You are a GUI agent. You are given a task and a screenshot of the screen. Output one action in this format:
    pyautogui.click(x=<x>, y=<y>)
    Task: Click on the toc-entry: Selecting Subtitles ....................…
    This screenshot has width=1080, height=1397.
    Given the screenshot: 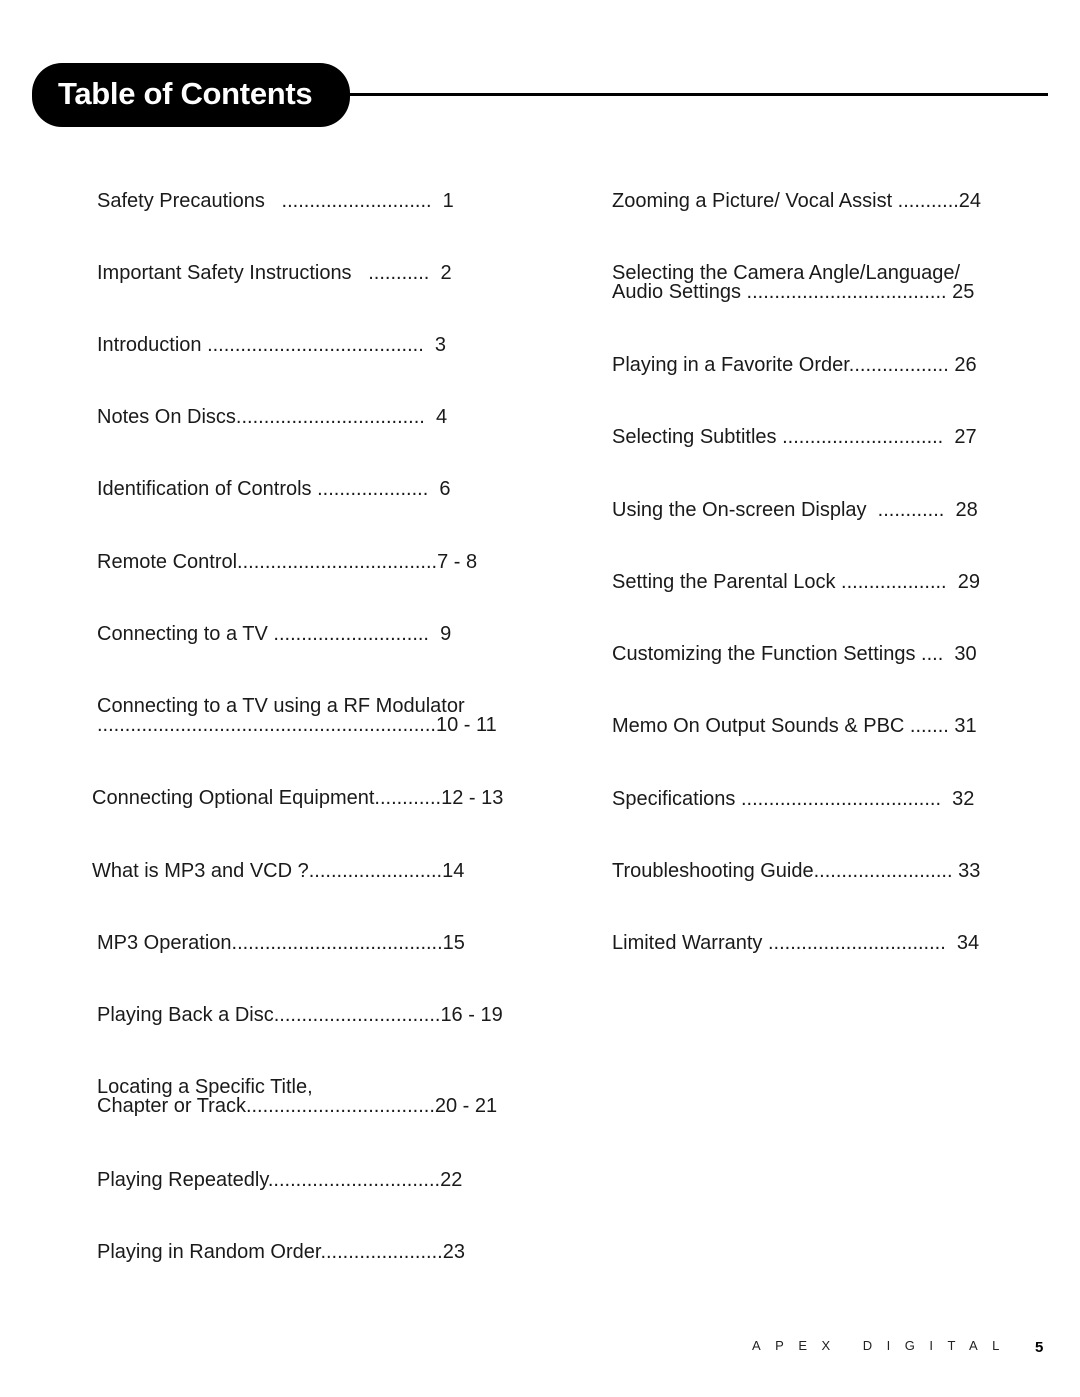 What is the action you would take?
    pyautogui.click(x=794, y=437)
    